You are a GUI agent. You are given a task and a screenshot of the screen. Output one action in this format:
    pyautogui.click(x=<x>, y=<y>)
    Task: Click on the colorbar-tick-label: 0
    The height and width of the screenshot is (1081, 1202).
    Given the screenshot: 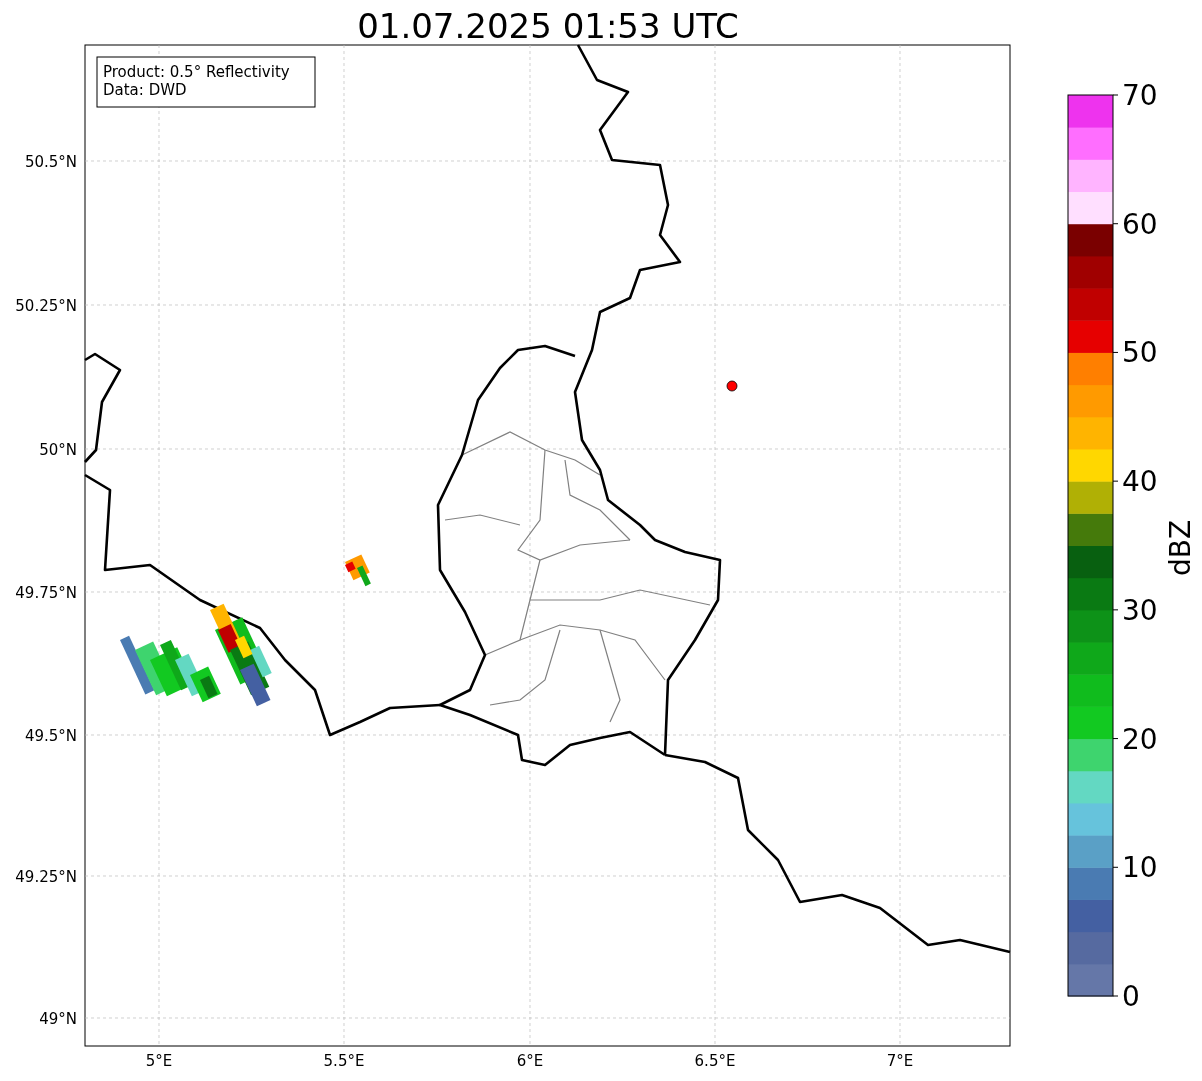 What is the action you would take?
    pyautogui.click(x=1131, y=996)
    